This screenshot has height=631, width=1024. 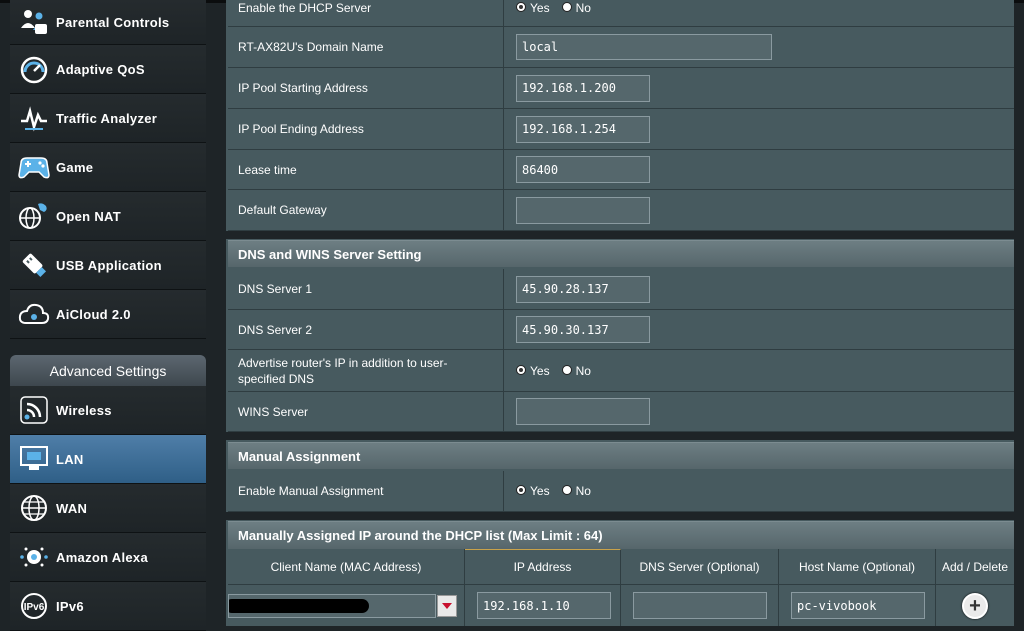 I want to click on sidebar-item-ipv6: IPv6 IPv6, so click(x=108, y=606).